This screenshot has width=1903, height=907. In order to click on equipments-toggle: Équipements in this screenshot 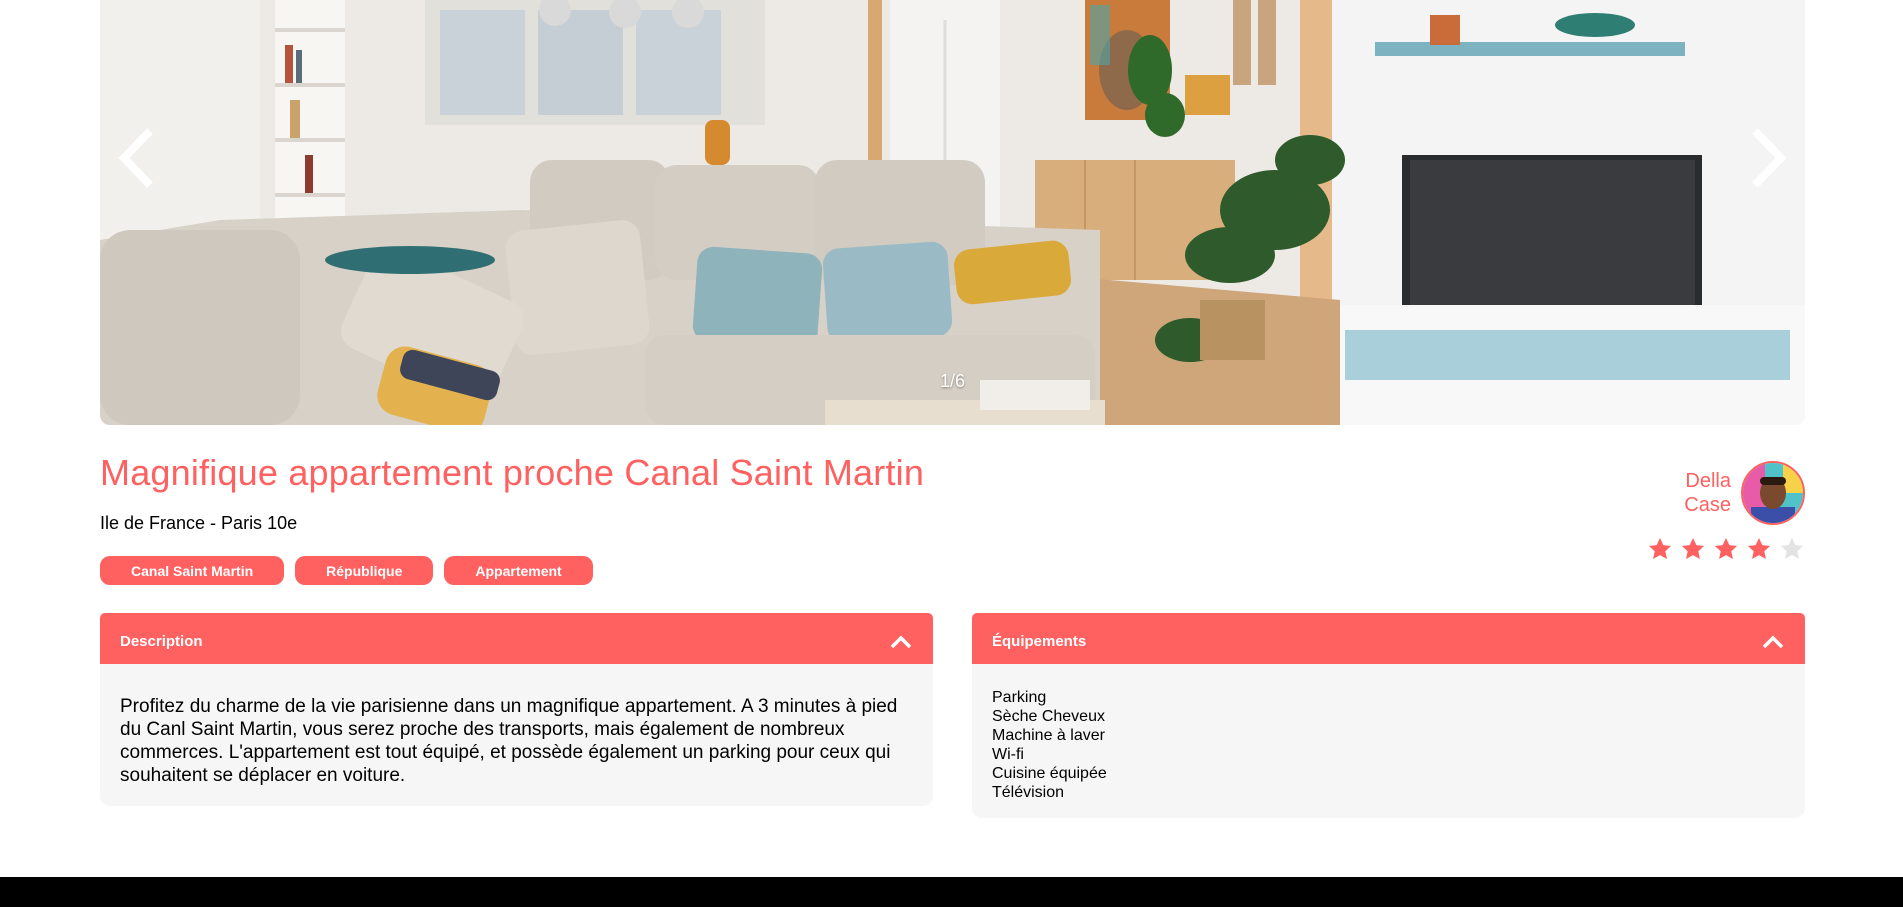, I will do `click(1388, 641)`.